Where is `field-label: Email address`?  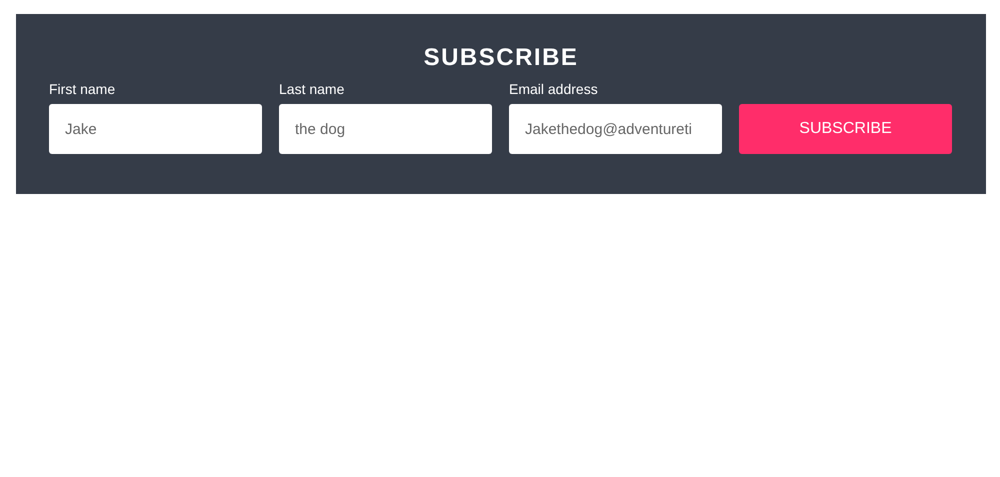
field-label: Email address is located at coordinates (553, 89).